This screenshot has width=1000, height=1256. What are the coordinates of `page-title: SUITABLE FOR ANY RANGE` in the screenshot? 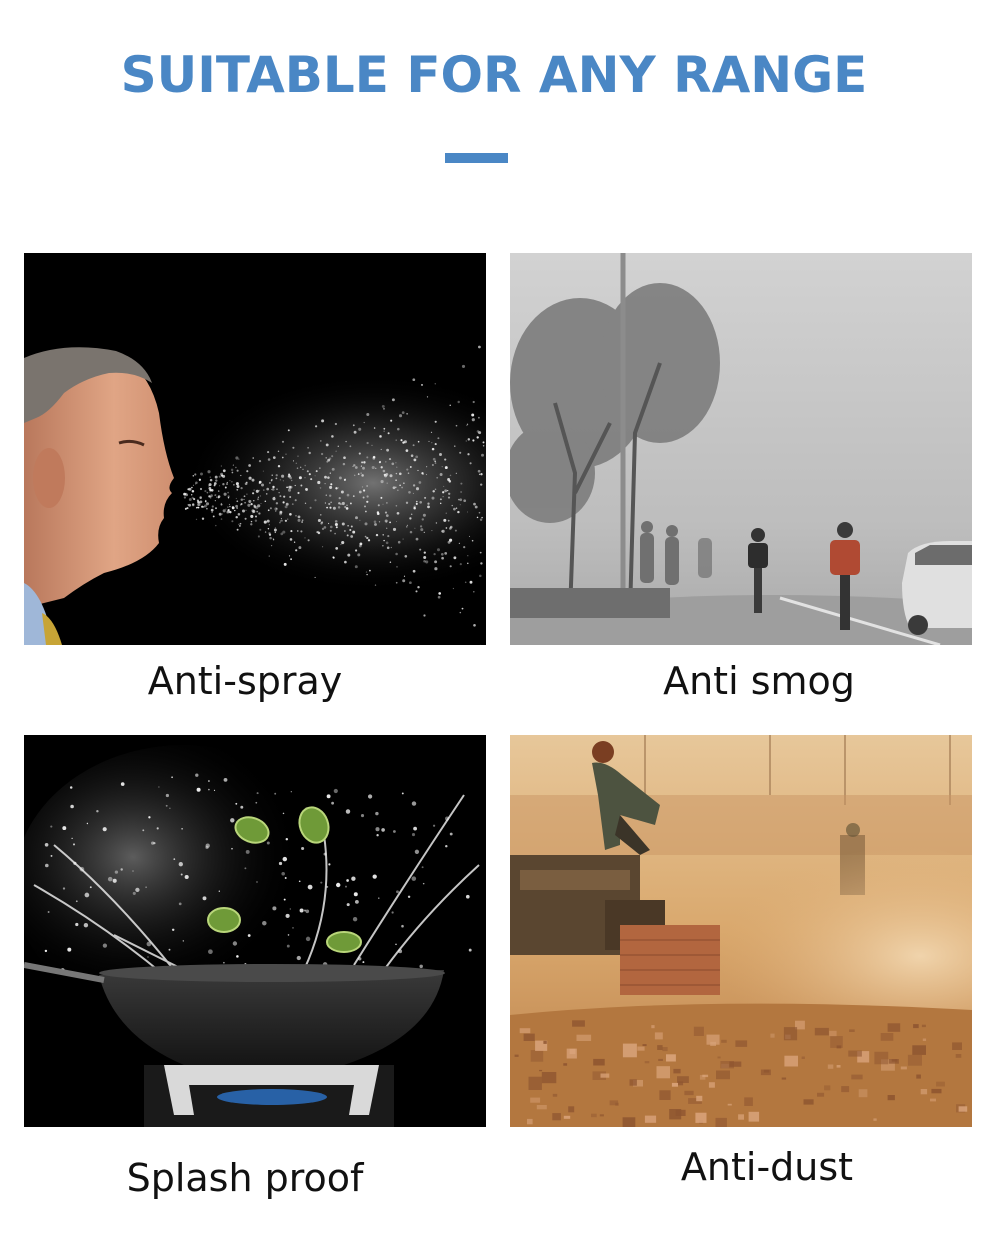 It's located at (494, 75).